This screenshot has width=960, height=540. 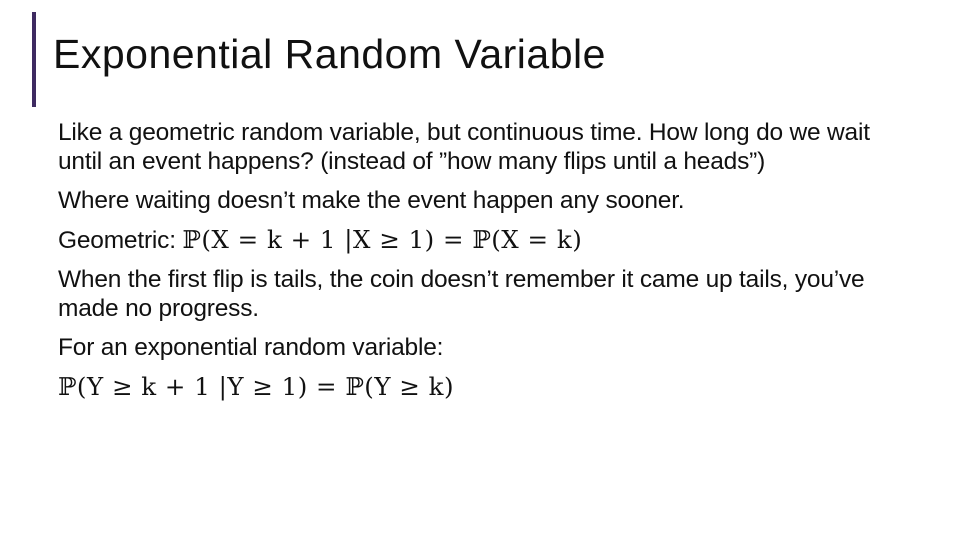 What do you see at coordinates (478, 387) in the screenshot?
I see `paragraph-exponential-formula: ℙ(Y ≥ k + 1 |Y ≥ 1) = ℙ(Y ≥ k)` at bounding box center [478, 387].